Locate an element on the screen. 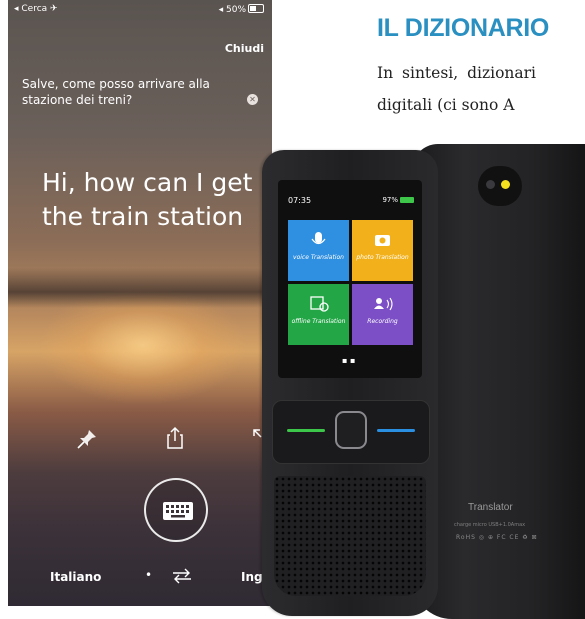 Image resolution: width=585 pixels, height=619 pixels. article-line-1: In sintesi, dizionari is located at coordinates (457, 73).